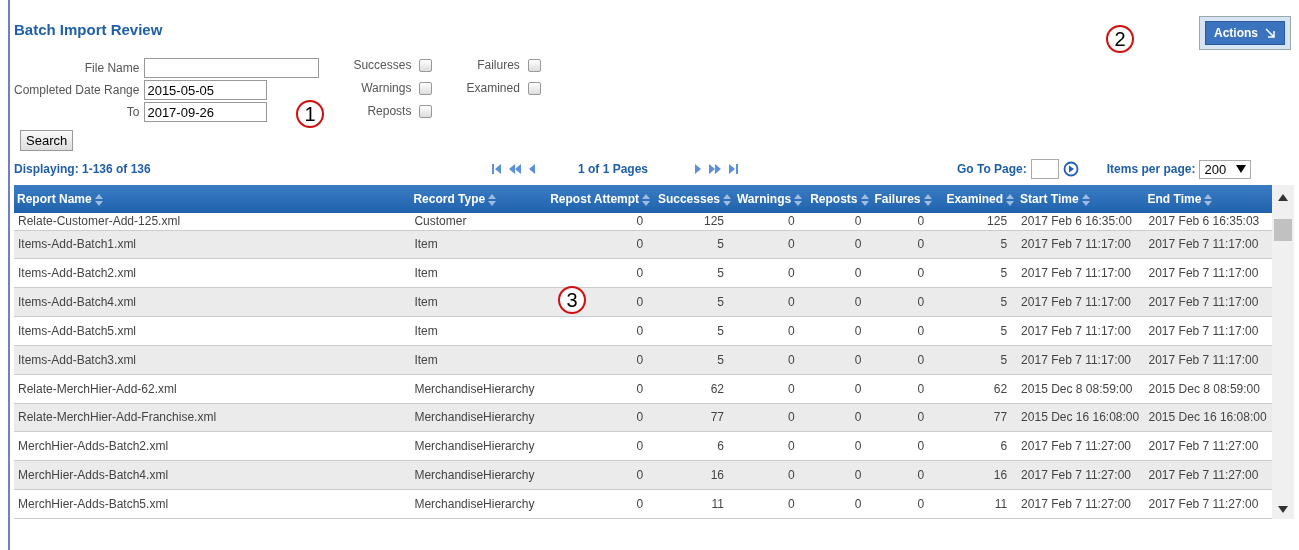 The image size is (1299, 550). Describe the element at coordinates (838, 199) in the screenshot. I see `column-header: Reposts` at that location.